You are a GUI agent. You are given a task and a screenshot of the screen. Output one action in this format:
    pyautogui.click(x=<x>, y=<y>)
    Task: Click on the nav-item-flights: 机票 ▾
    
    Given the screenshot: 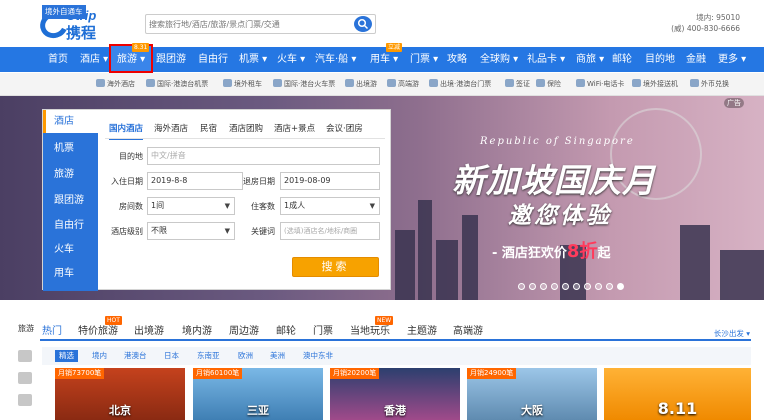 What is the action you would take?
    pyautogui.click(x=253, y=59)
    